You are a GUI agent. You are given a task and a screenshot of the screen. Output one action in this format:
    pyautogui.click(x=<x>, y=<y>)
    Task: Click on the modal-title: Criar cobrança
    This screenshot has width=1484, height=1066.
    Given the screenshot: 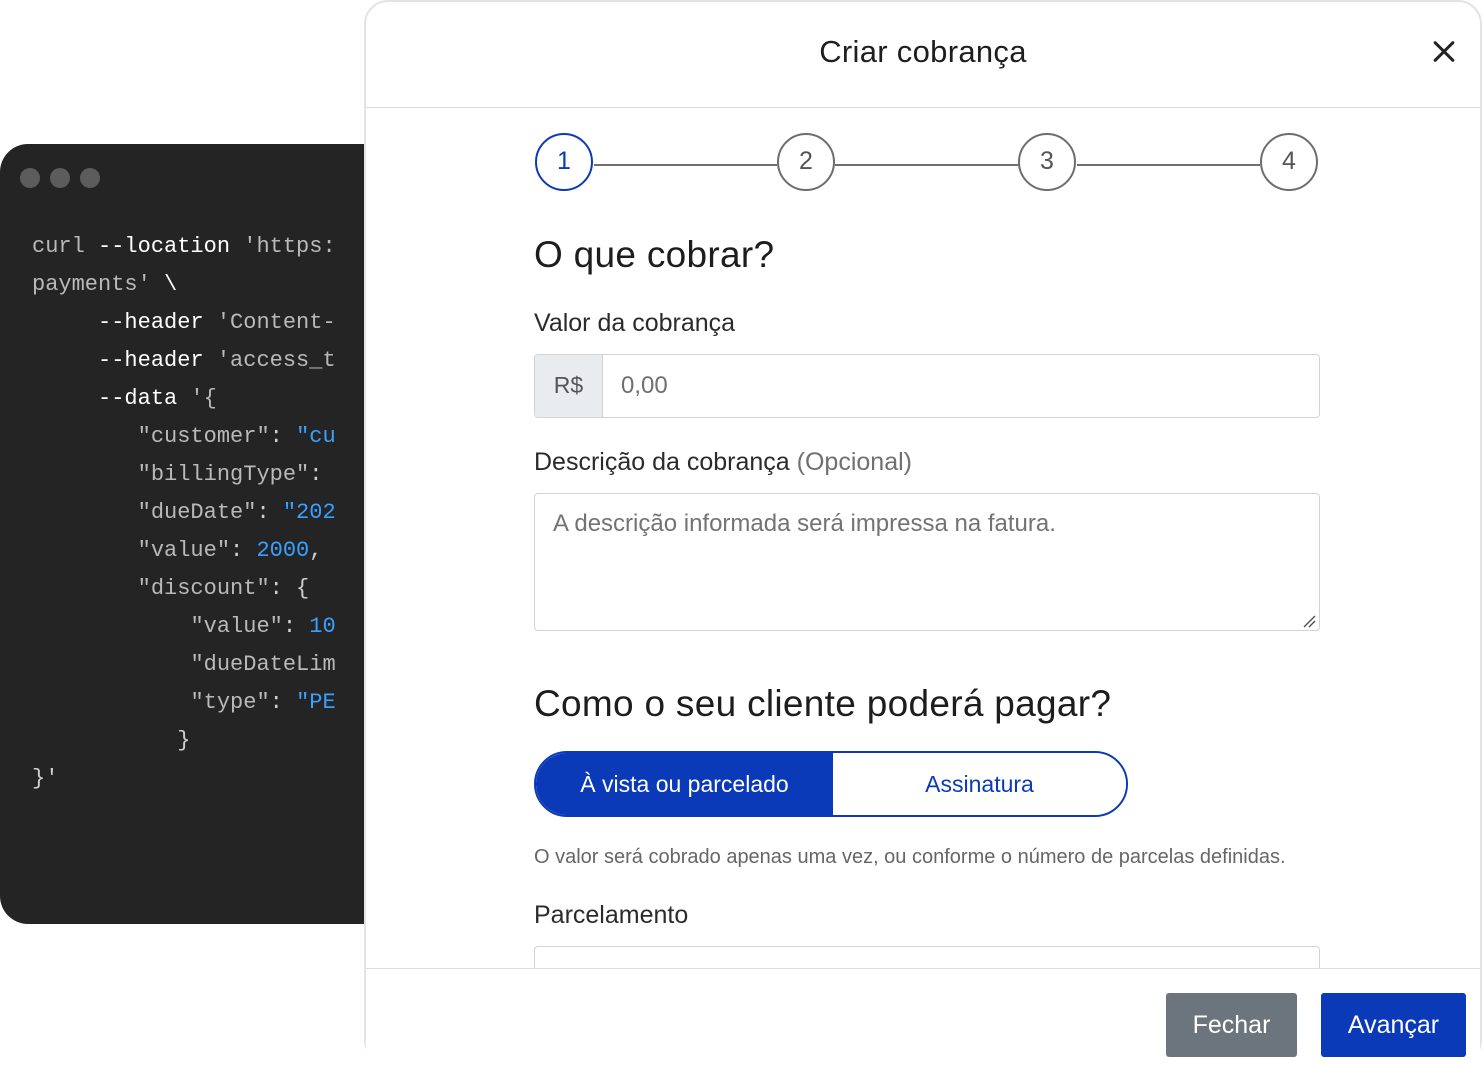 What is the action you would take?
    pyautogui.click(x=923, y=51)
    